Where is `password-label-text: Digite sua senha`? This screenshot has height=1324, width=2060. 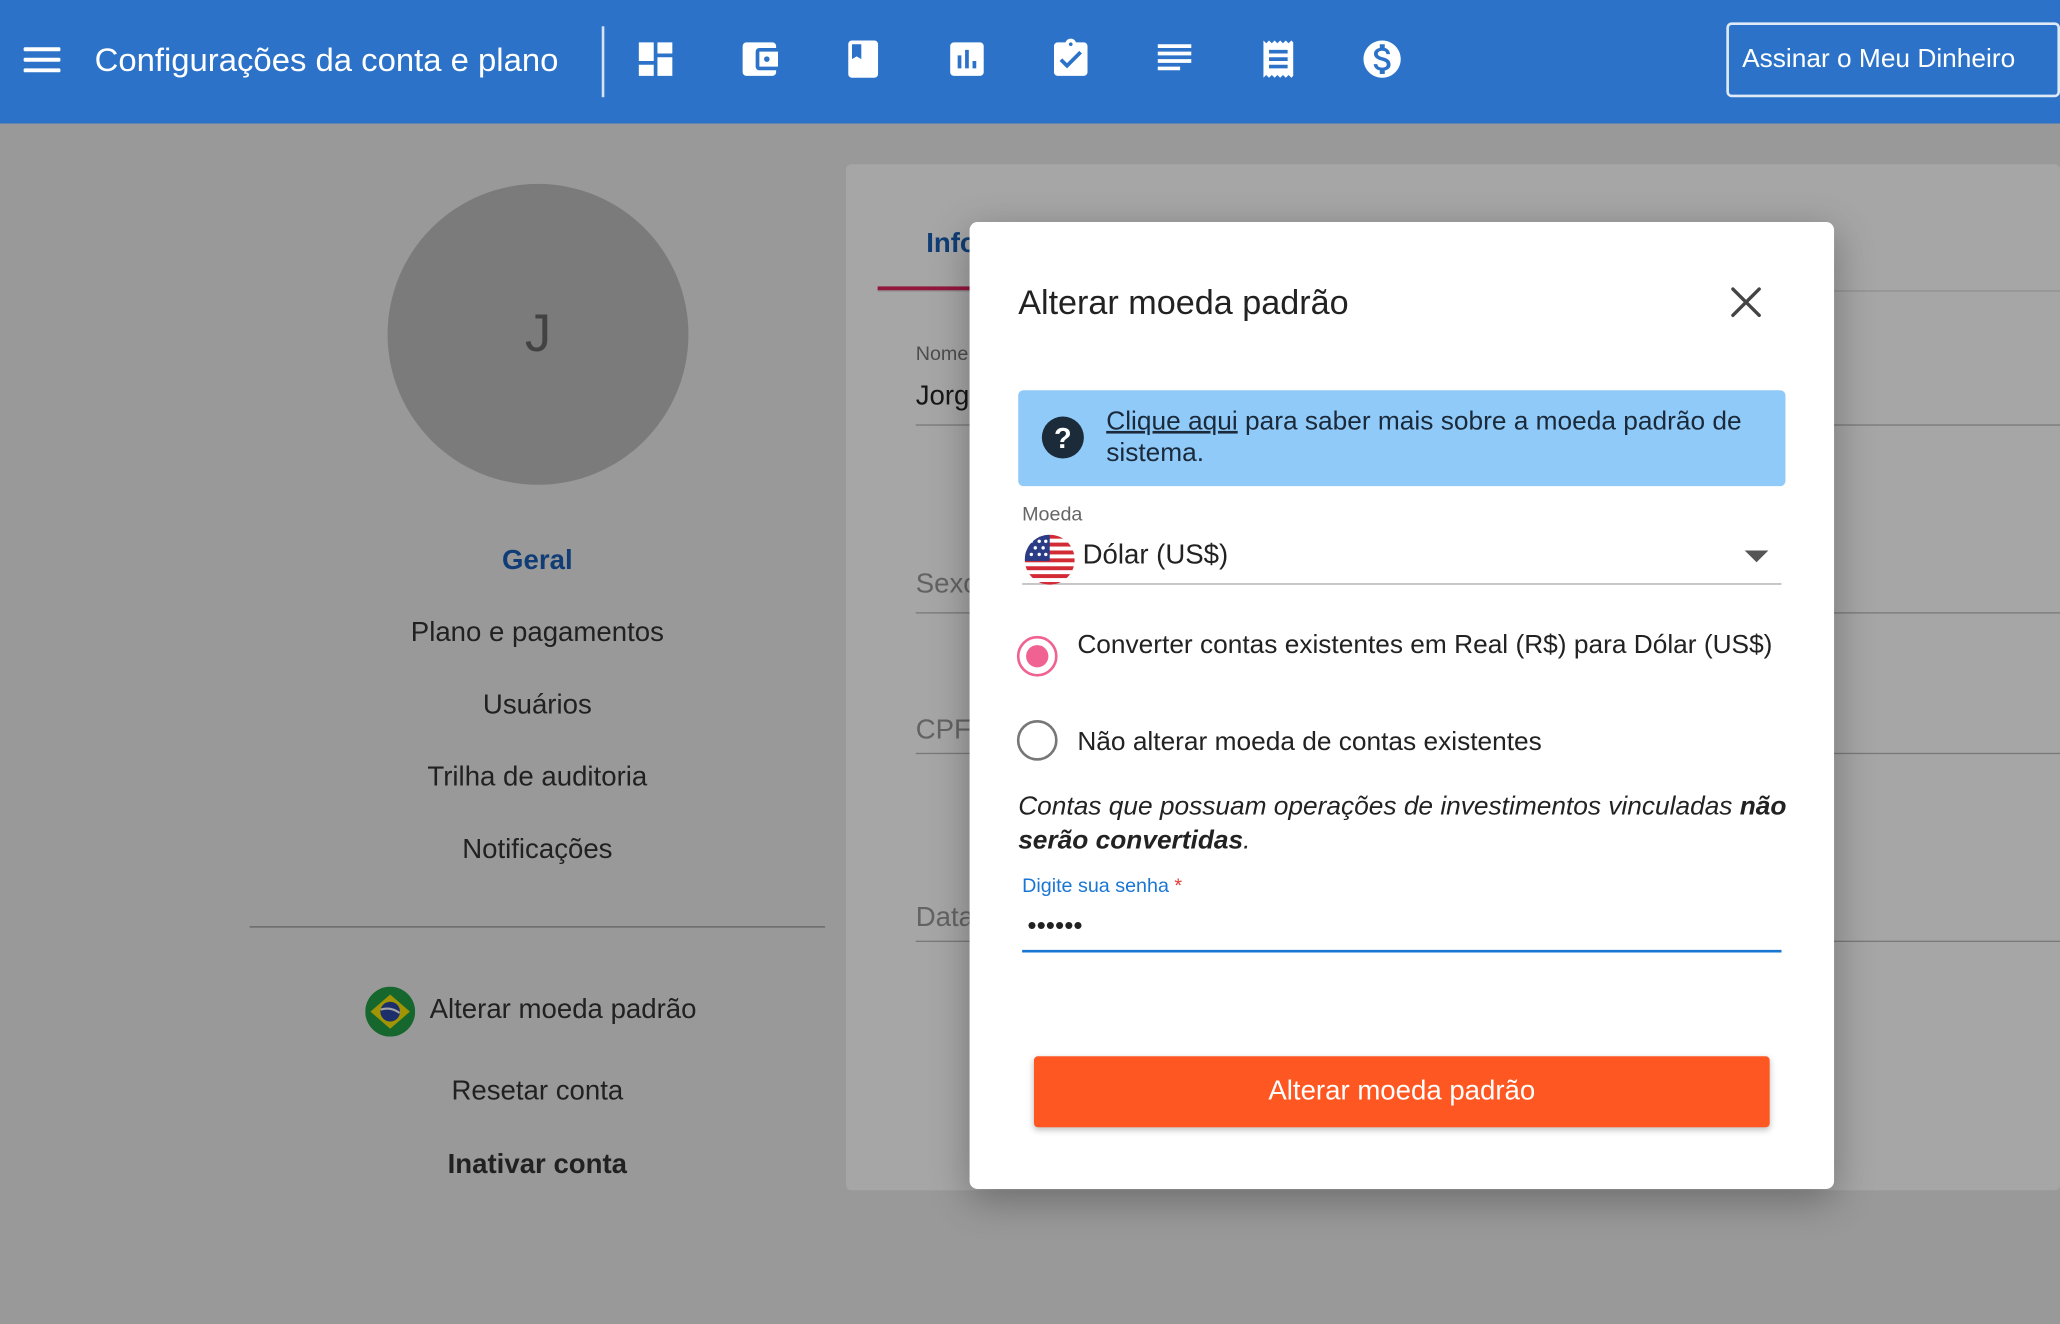
password-label-text: Digite sua senha is located at coordinates (1095, 886).